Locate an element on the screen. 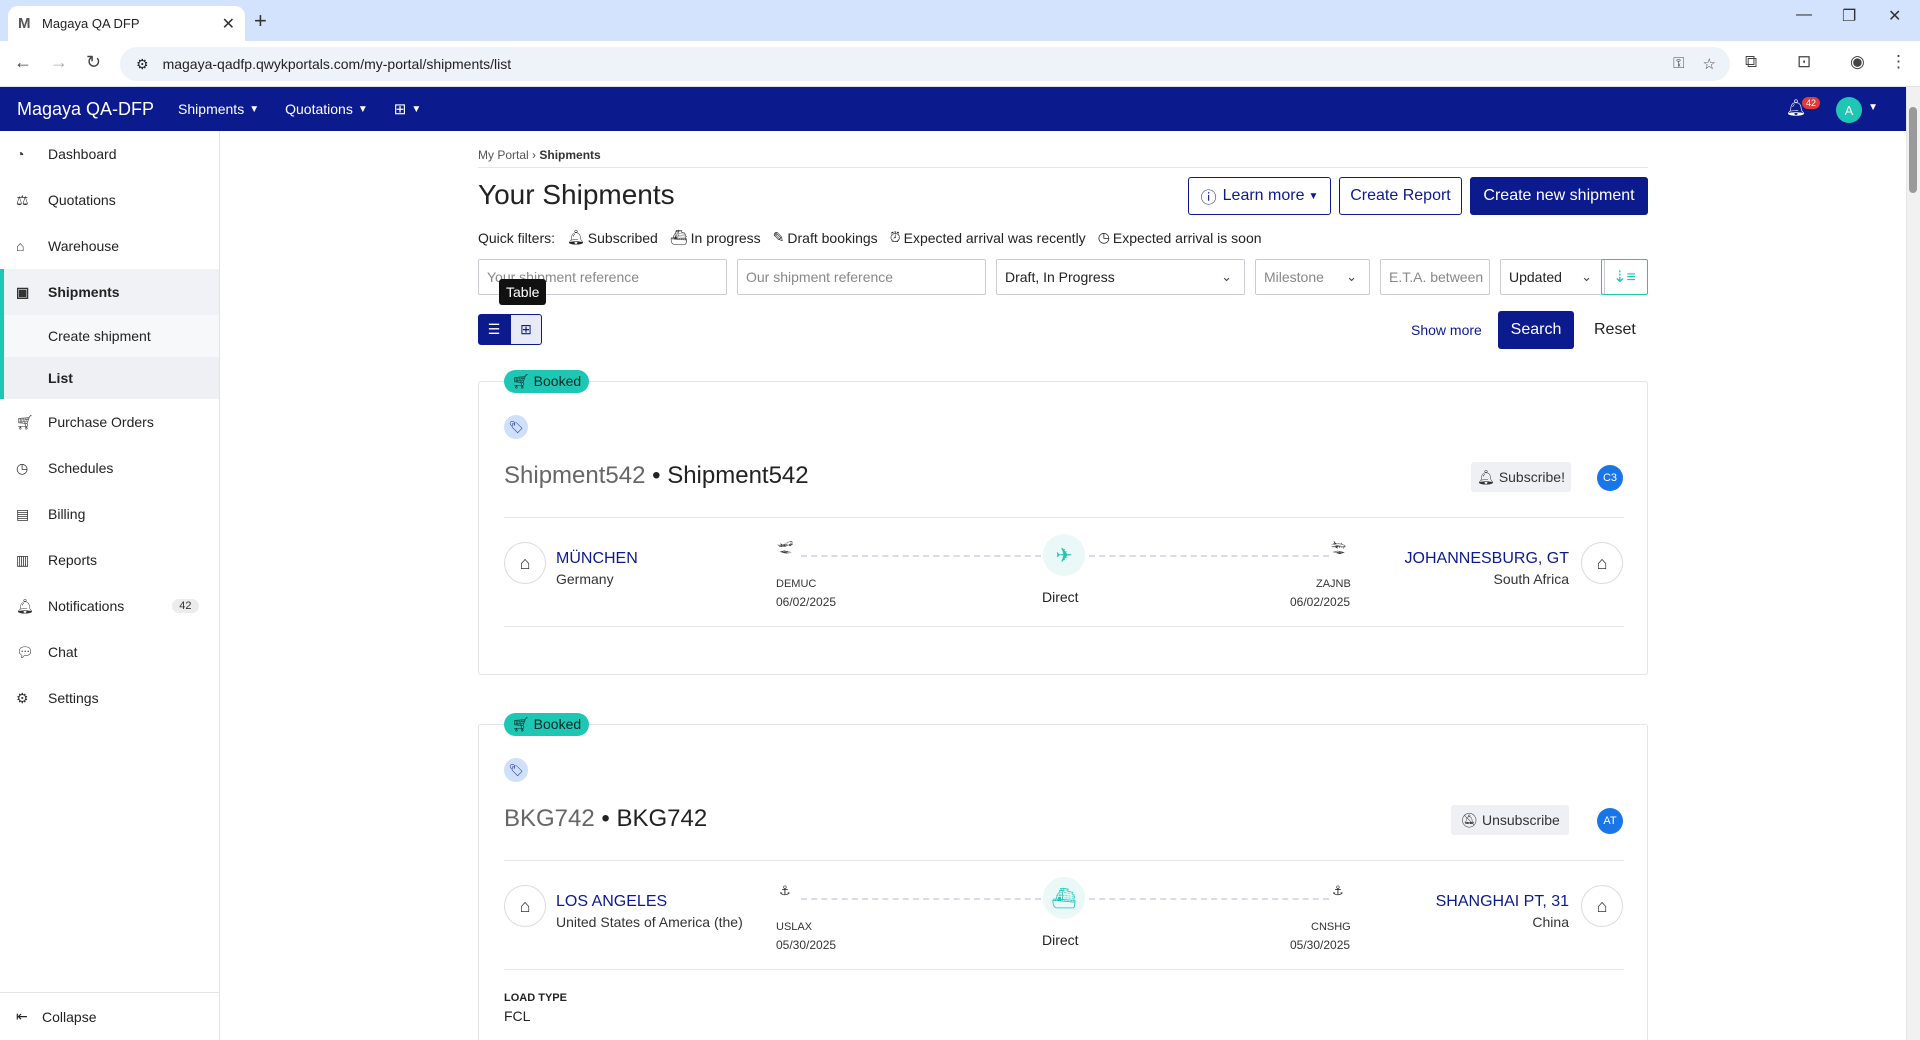 Image resolution: width=1920 pixels, height=1040 pixels. dest-city: SHANGHAI PT, 31 is located at coordinates (1502, 902).